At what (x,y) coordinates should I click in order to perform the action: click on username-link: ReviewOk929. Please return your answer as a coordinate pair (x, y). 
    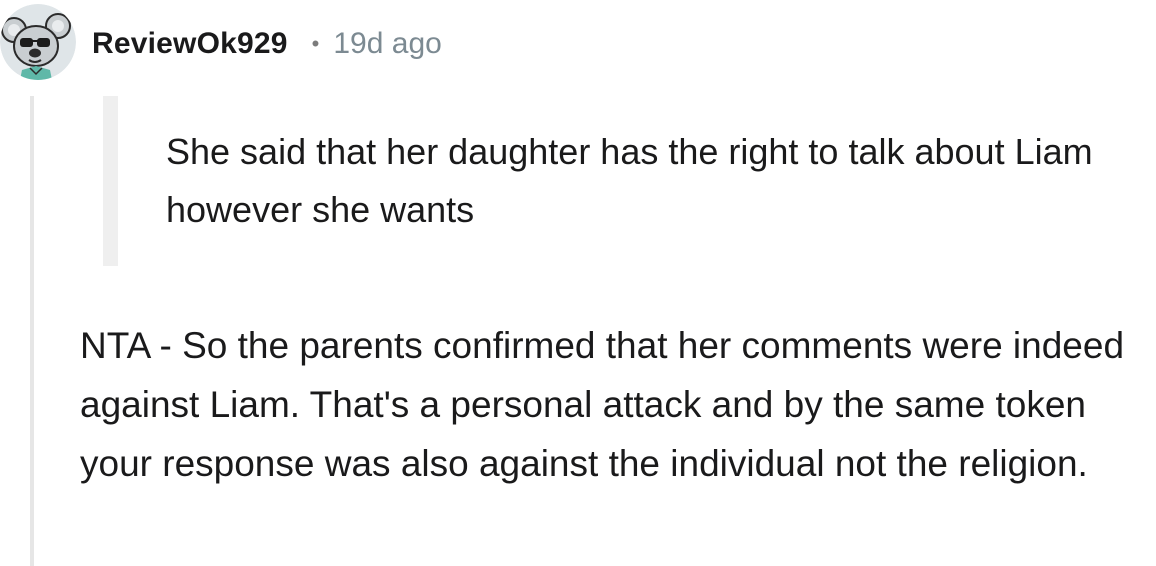
    Looking at the image, I should click on (190, 44).